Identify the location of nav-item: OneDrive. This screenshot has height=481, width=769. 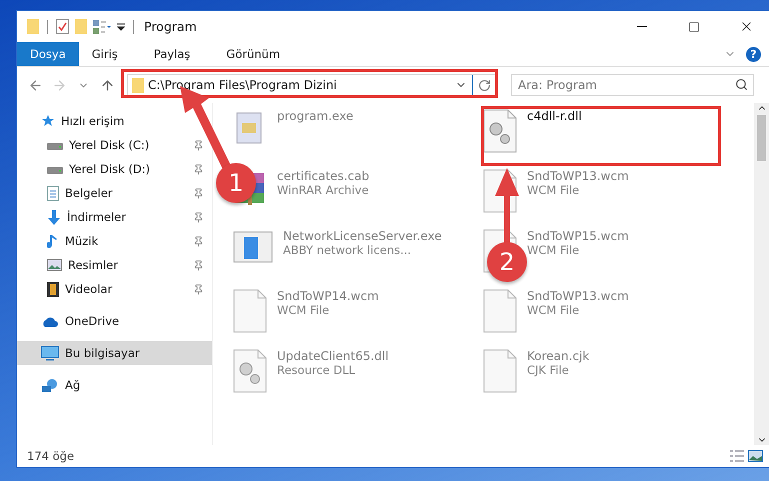
(114, 321).